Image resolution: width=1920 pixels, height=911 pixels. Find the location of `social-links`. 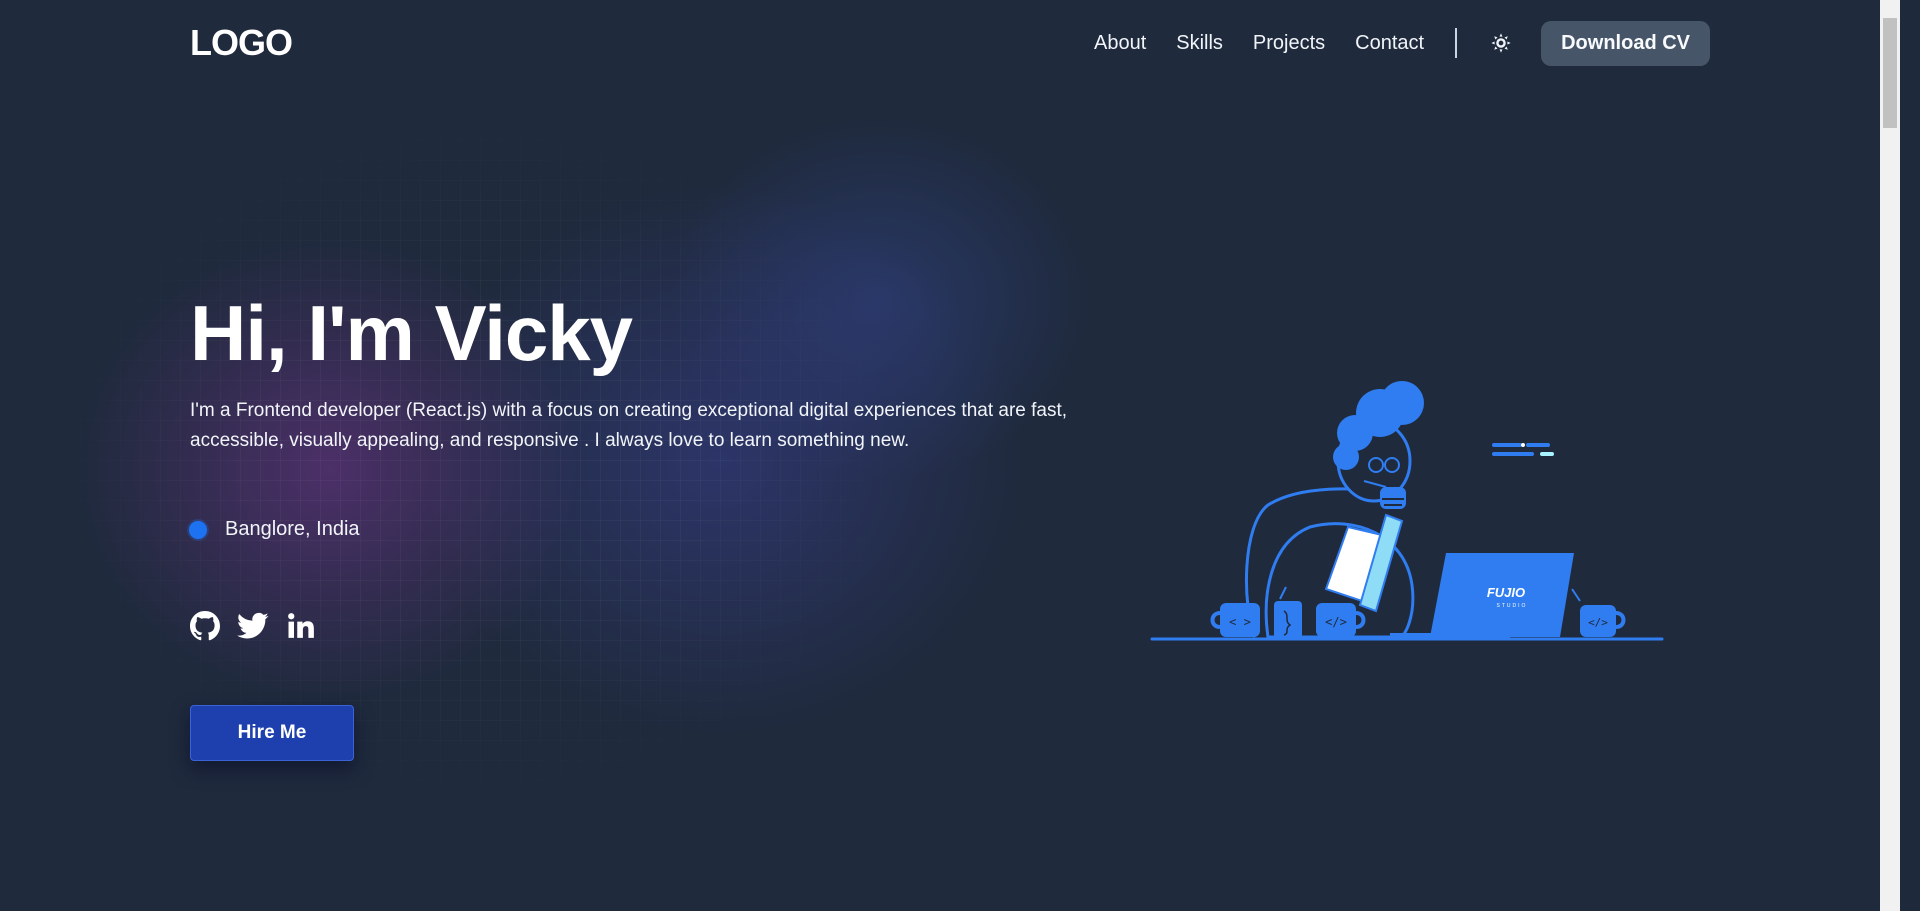

social-links is located at coordinates (261, 626).